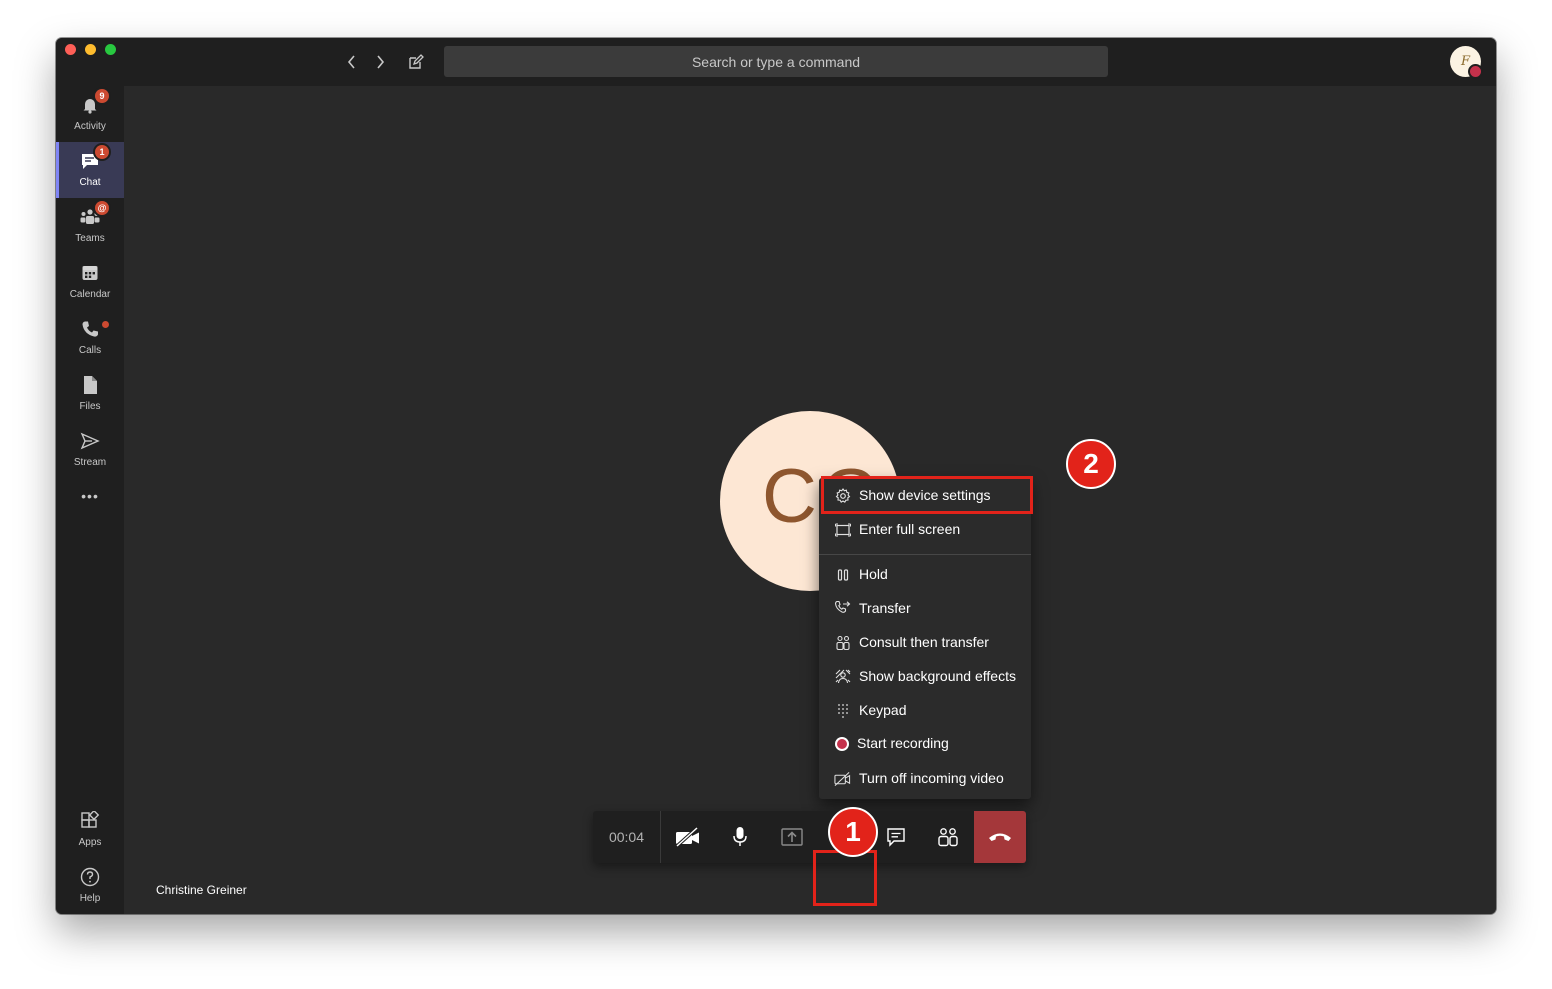 This screenshot has width=1552, height=989. What do you see at coordinates (90, 238) in the screenshot?
I see `sidebar-item-label: Teams` at bounding box center [90, 238].